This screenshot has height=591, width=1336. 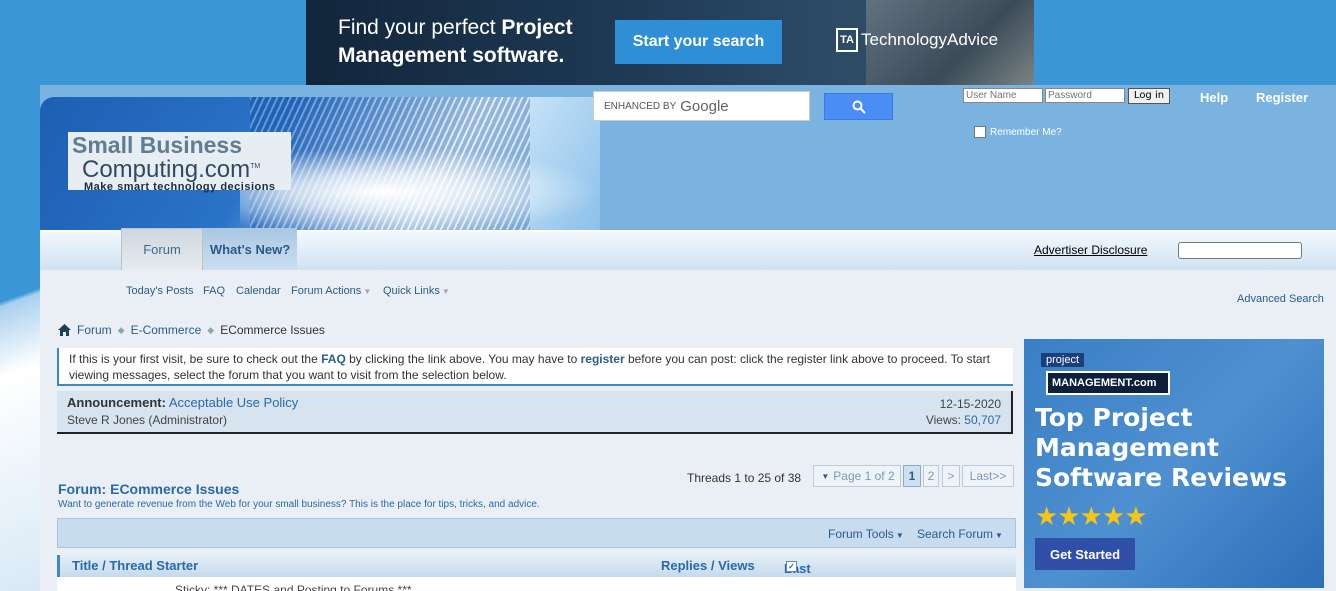 I want to click on breadcrumb-current: ECommerce Issues, so click(x=272, y=330).